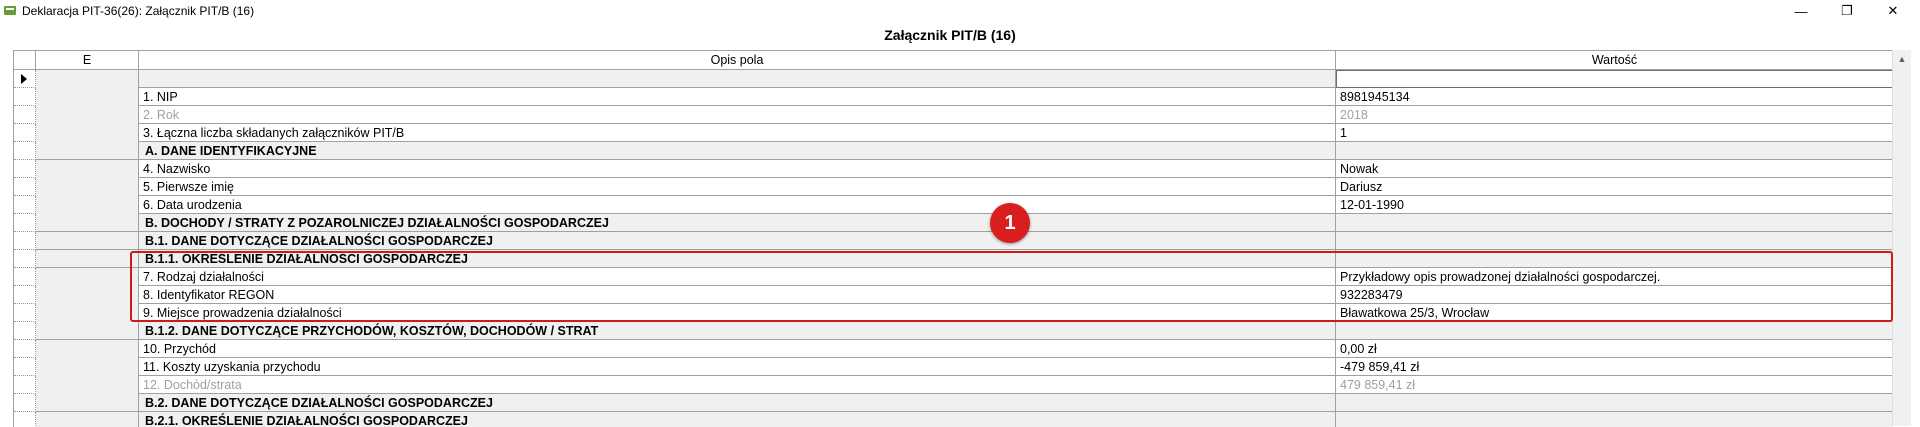 The height and width of the screenshot is (427, 1920). Describe the element at coordinates (25, 60) in the screenshot. I see `row-selector-header` at that location.